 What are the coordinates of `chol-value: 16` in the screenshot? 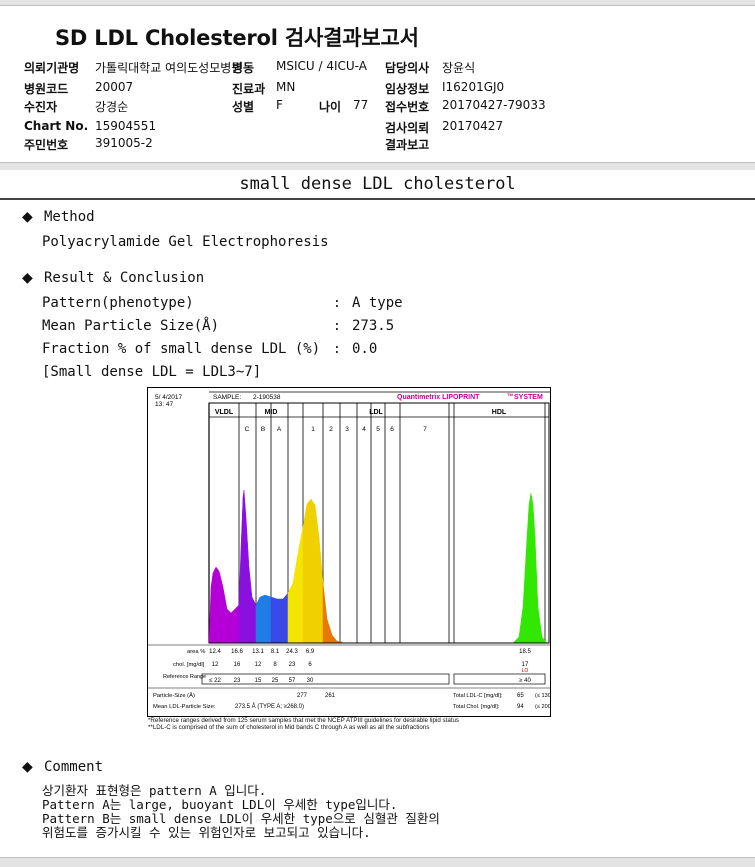 It's located at (237, 665).